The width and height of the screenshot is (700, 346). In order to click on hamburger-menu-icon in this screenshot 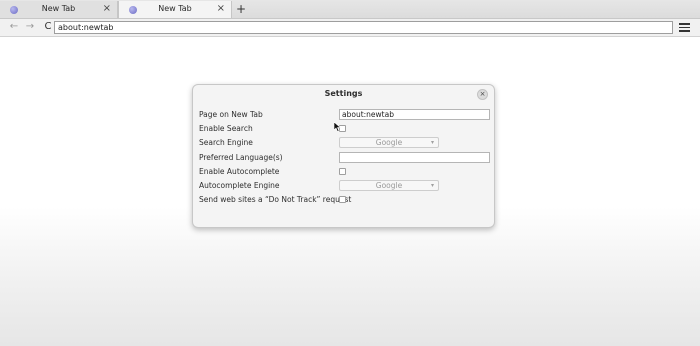, I will do `click(684, 27)`.